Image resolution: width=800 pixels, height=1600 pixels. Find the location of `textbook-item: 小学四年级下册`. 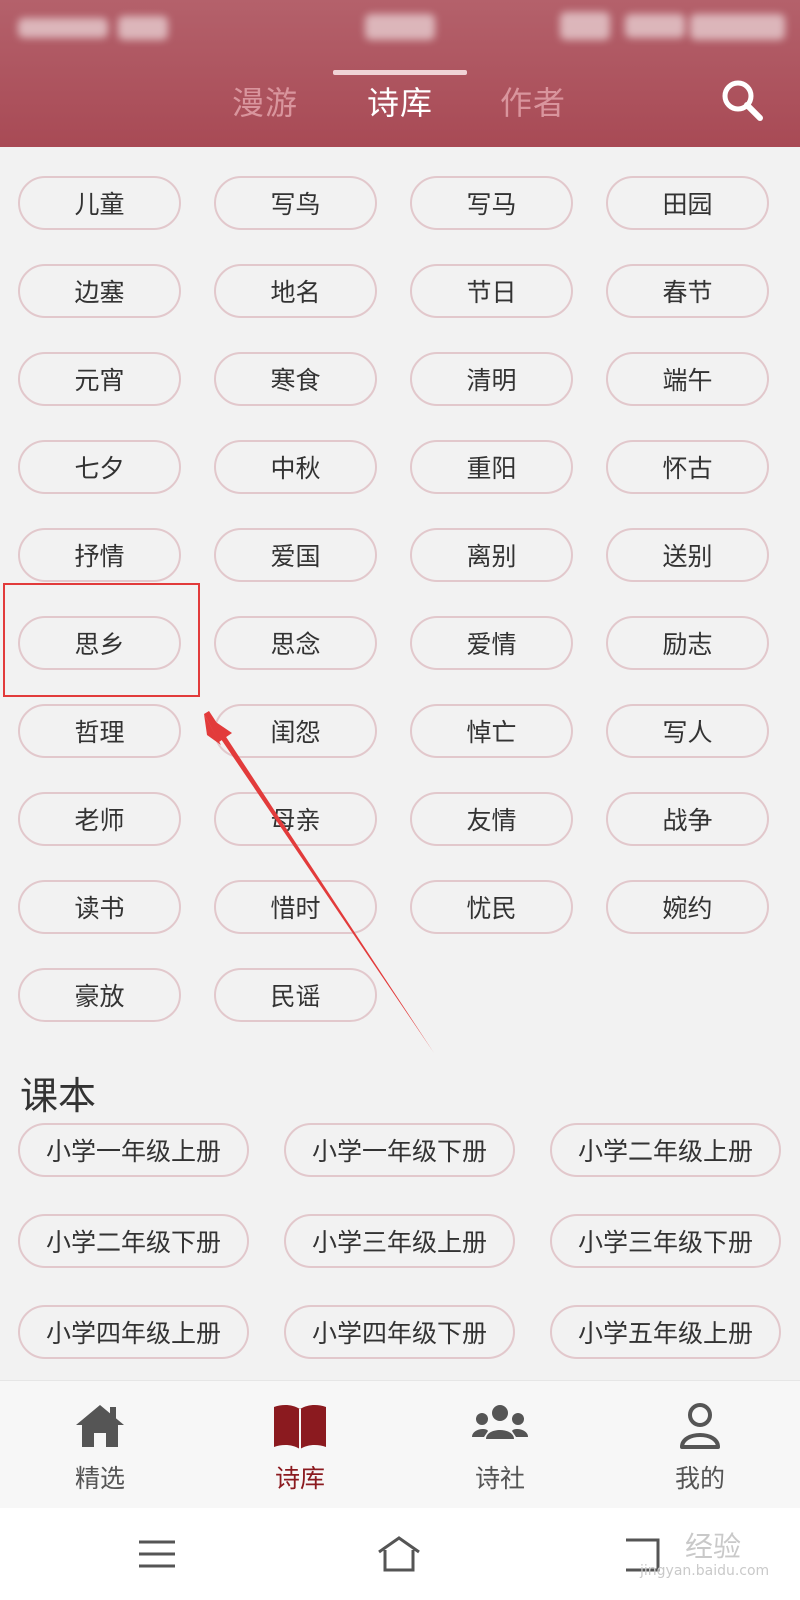

textbook-item: 小学四年级下册 is located at coordinates (399, 1332).